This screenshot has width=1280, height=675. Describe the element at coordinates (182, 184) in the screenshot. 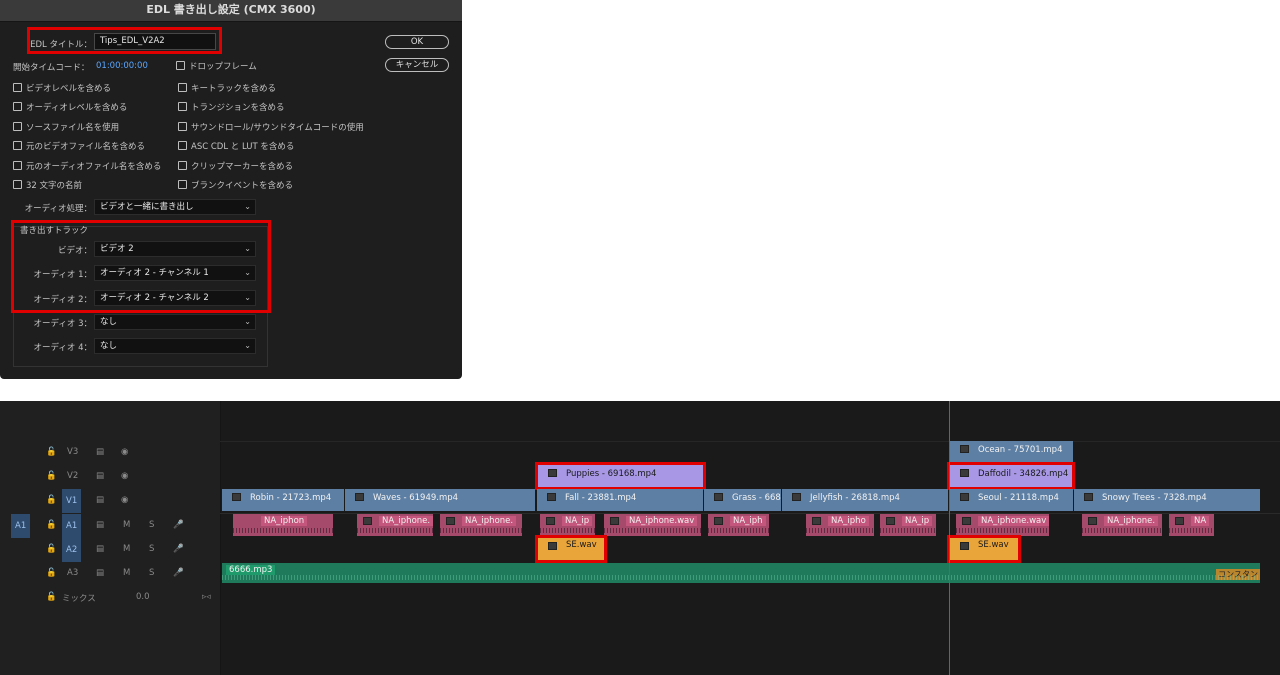

I see `blank-events-checkbox` at that location.